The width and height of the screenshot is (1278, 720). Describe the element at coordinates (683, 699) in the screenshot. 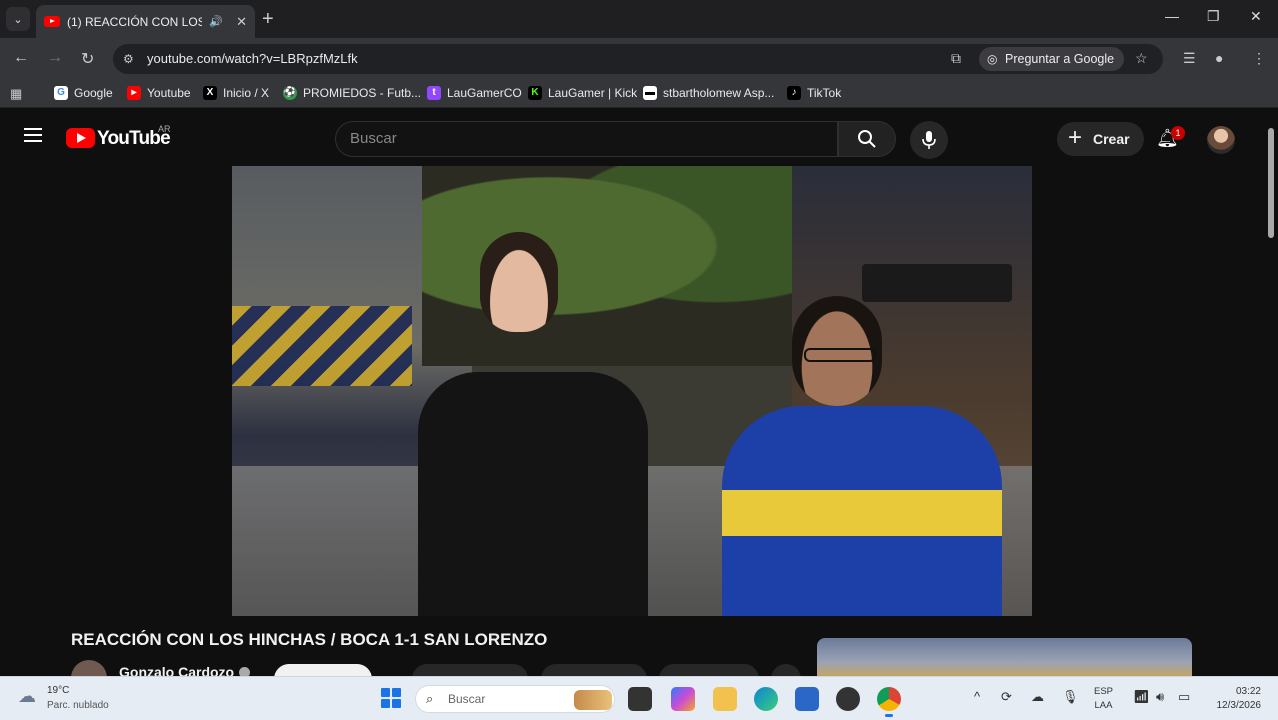

I see `copilot-icon` at that location.